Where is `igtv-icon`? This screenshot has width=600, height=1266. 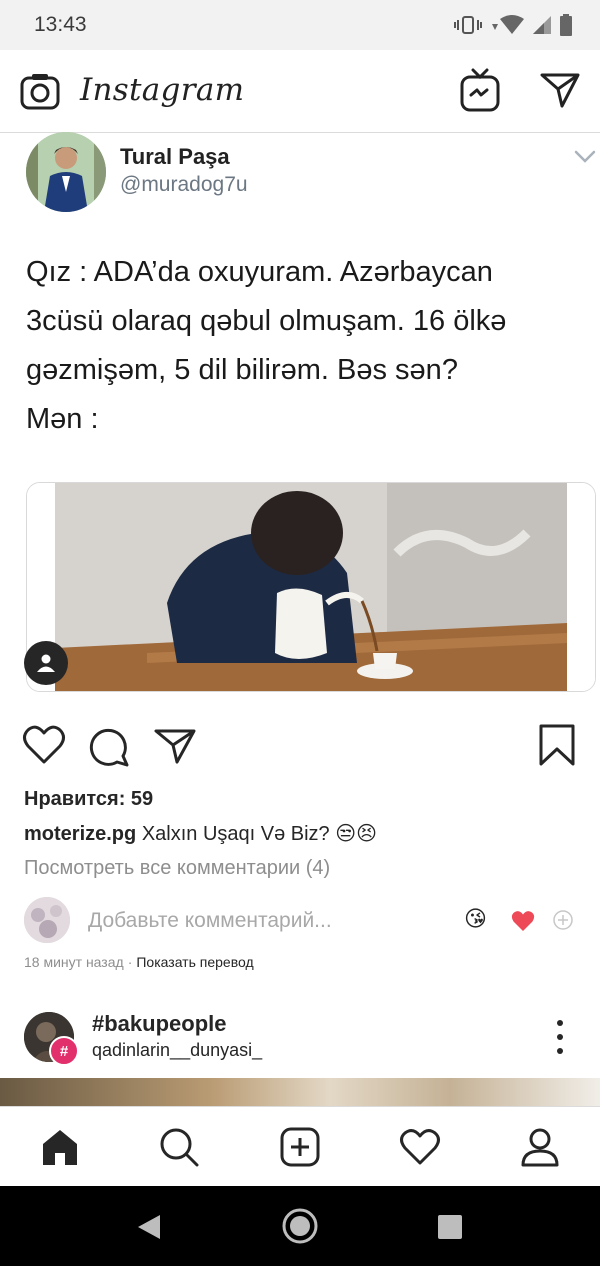
igtv-icon is located at coordinates (480, 90).